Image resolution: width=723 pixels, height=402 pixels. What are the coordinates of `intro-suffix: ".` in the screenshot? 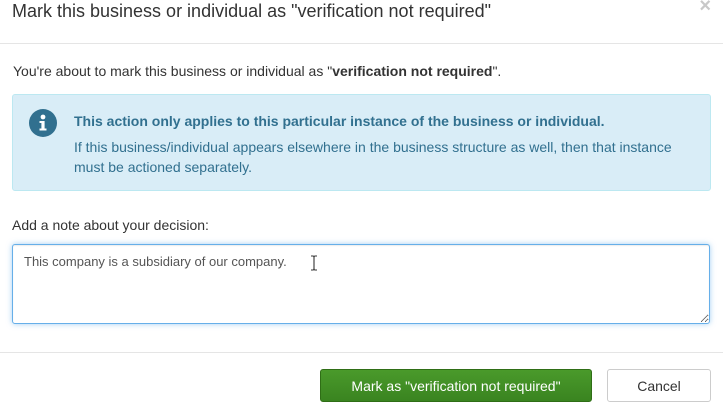 It's located at (497, 71).